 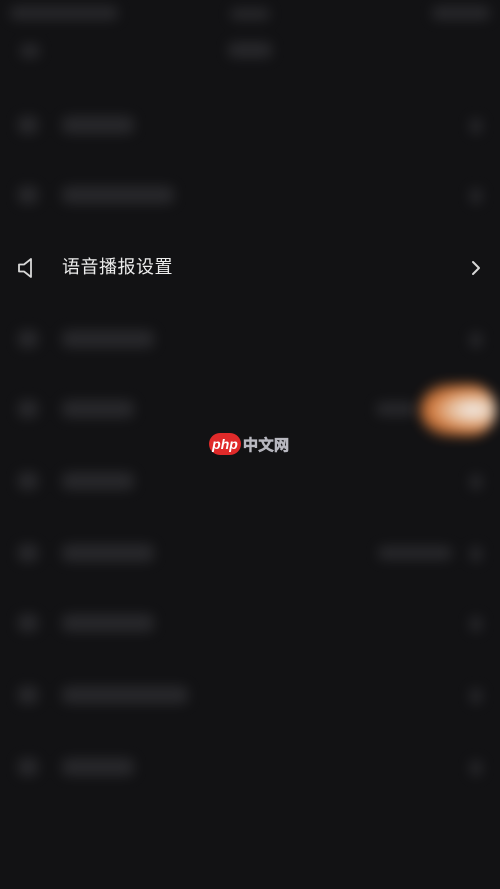 What do you see at coordinates (266, 444) in the screenshot?
I see `watermark-site-text: 中文网` at bounding box center [266, 444].